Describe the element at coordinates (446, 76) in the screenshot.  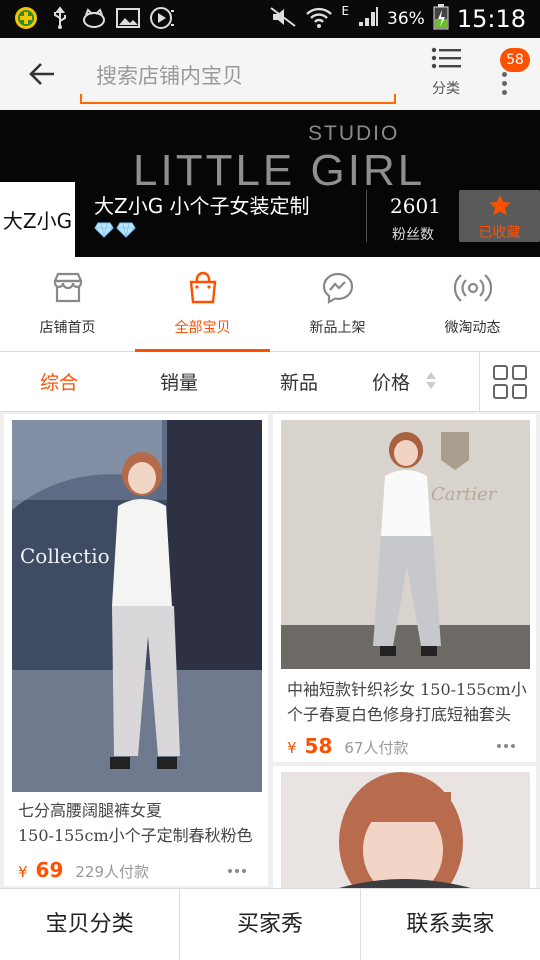
I see `category-button: 分类` at that location.